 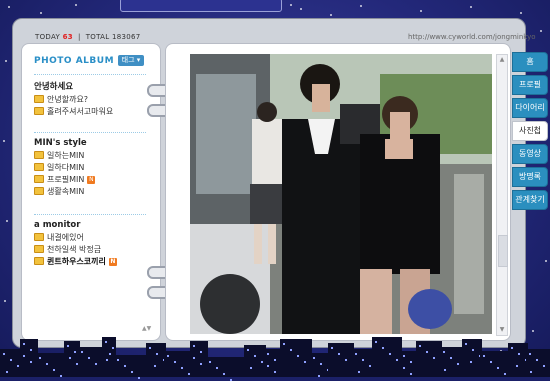 I want to click on scrollbar-thumb, so click(x=503, y=251).